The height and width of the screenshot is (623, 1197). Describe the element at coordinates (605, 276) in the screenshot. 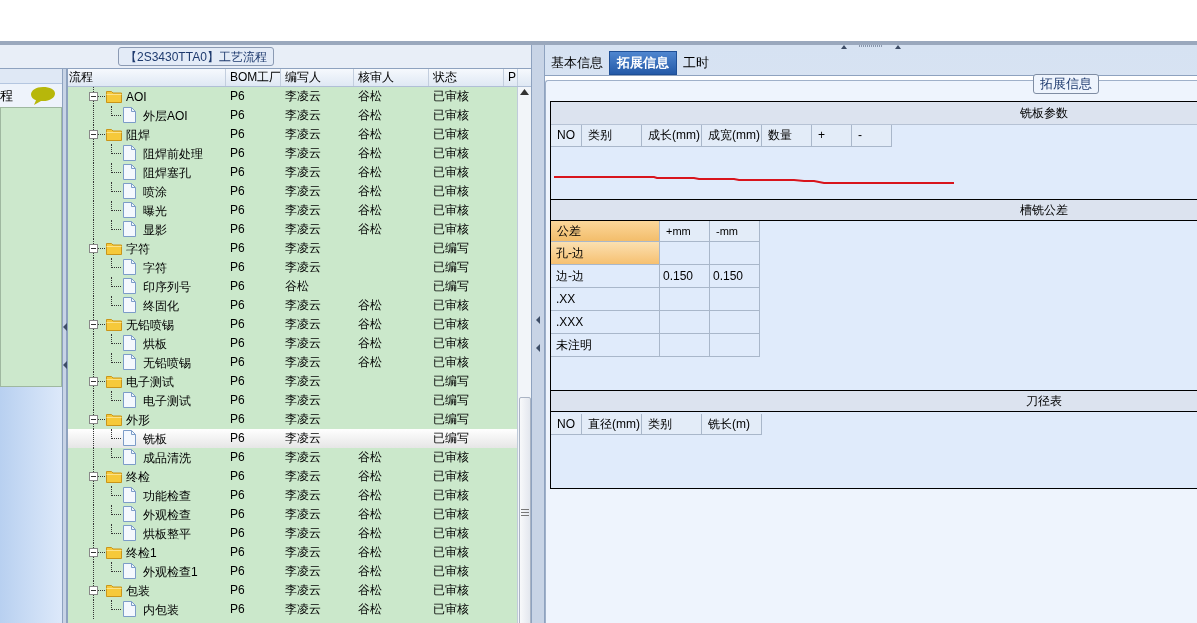

I see `row-header: 边-边` at that location.